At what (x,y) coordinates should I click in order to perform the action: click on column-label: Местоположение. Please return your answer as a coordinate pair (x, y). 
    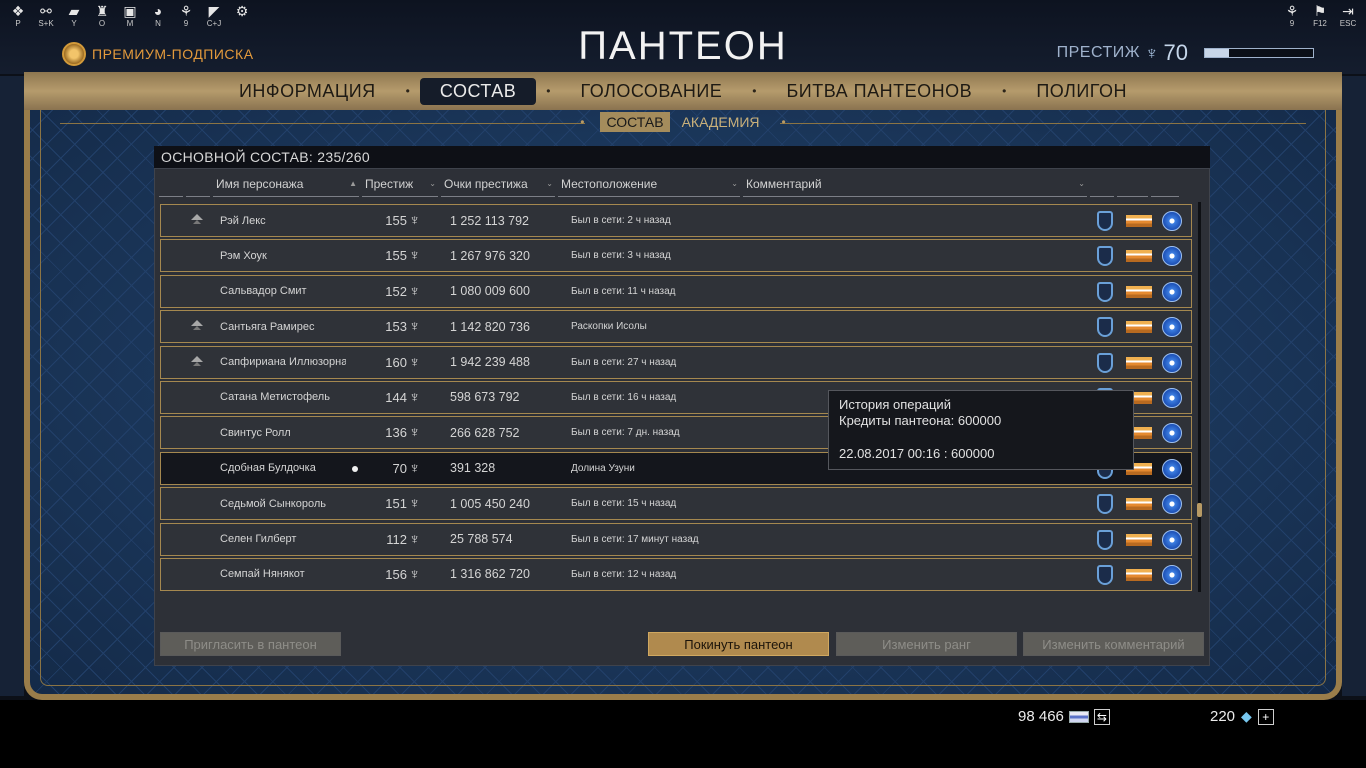
    Looking at the image, I should click on (609, 184).